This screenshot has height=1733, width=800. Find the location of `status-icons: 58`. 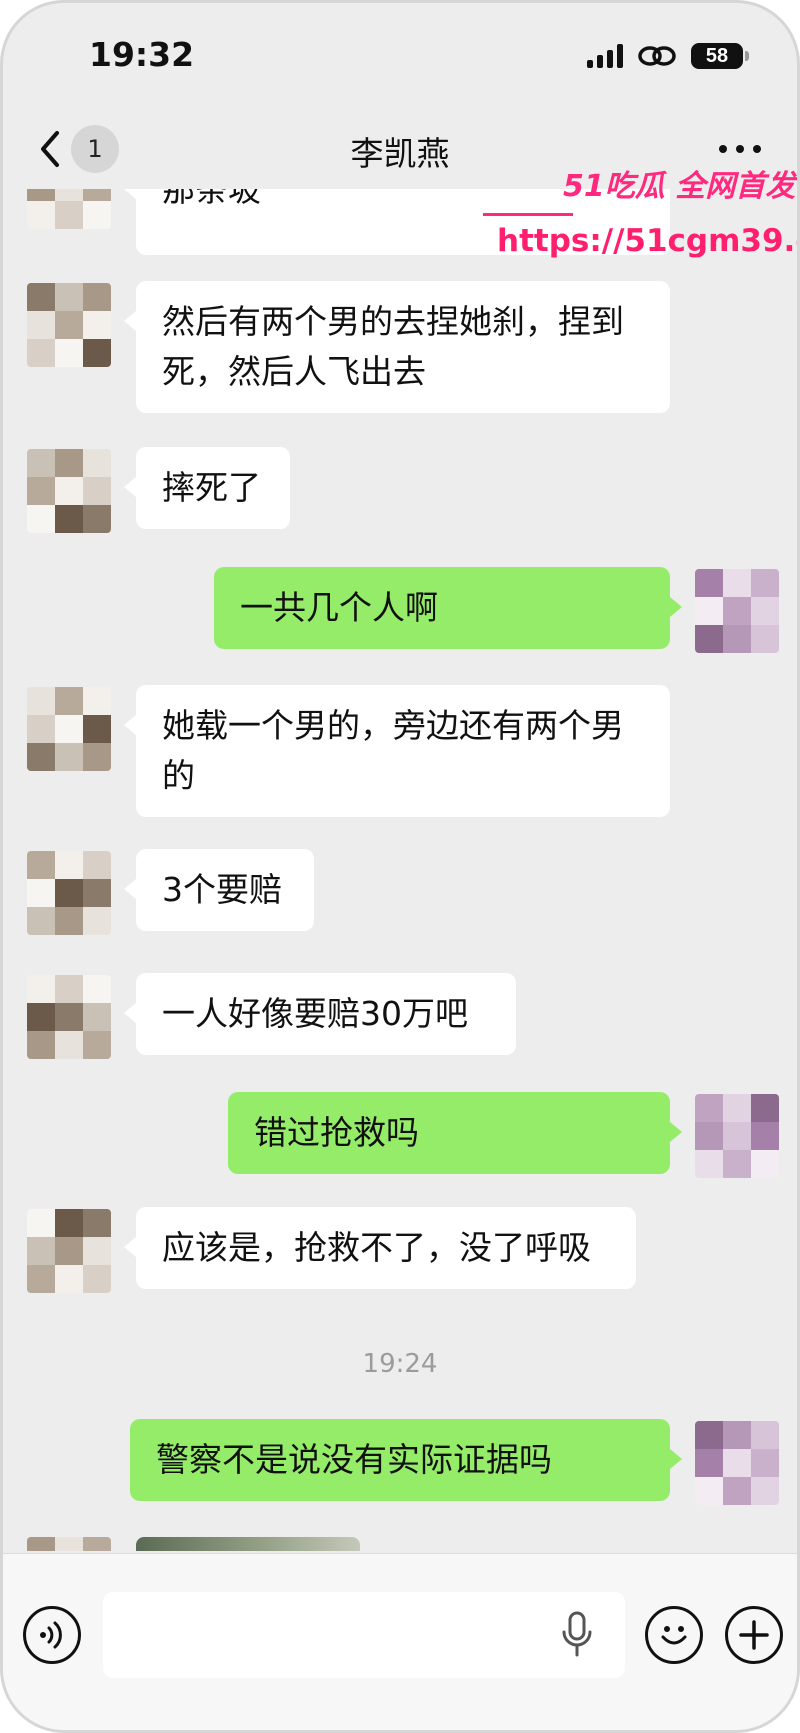

status-icons: 58 is located at coordinates (668, 56).